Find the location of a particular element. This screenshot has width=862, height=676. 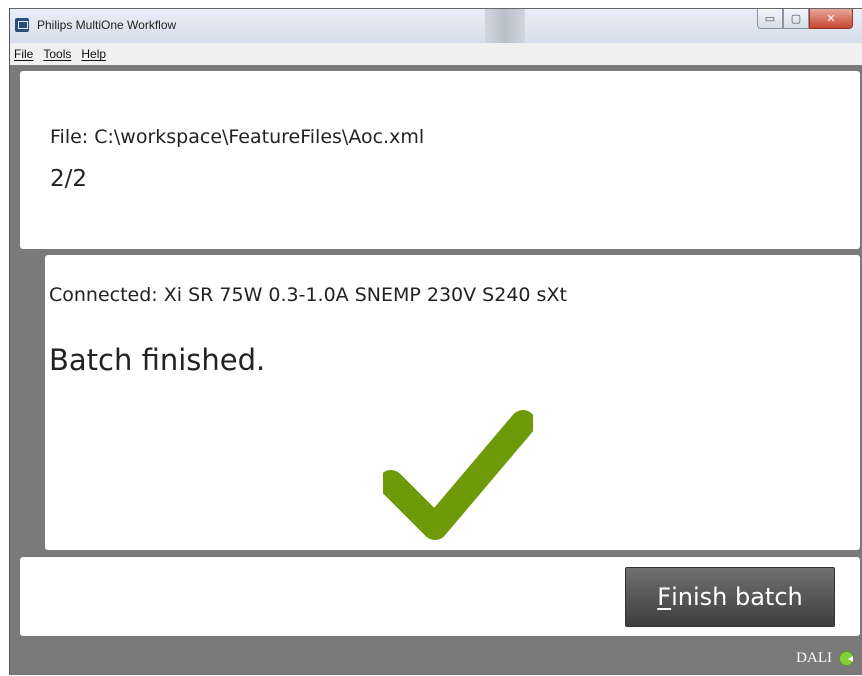

menu-file: File is located at coordinates (23, 54).